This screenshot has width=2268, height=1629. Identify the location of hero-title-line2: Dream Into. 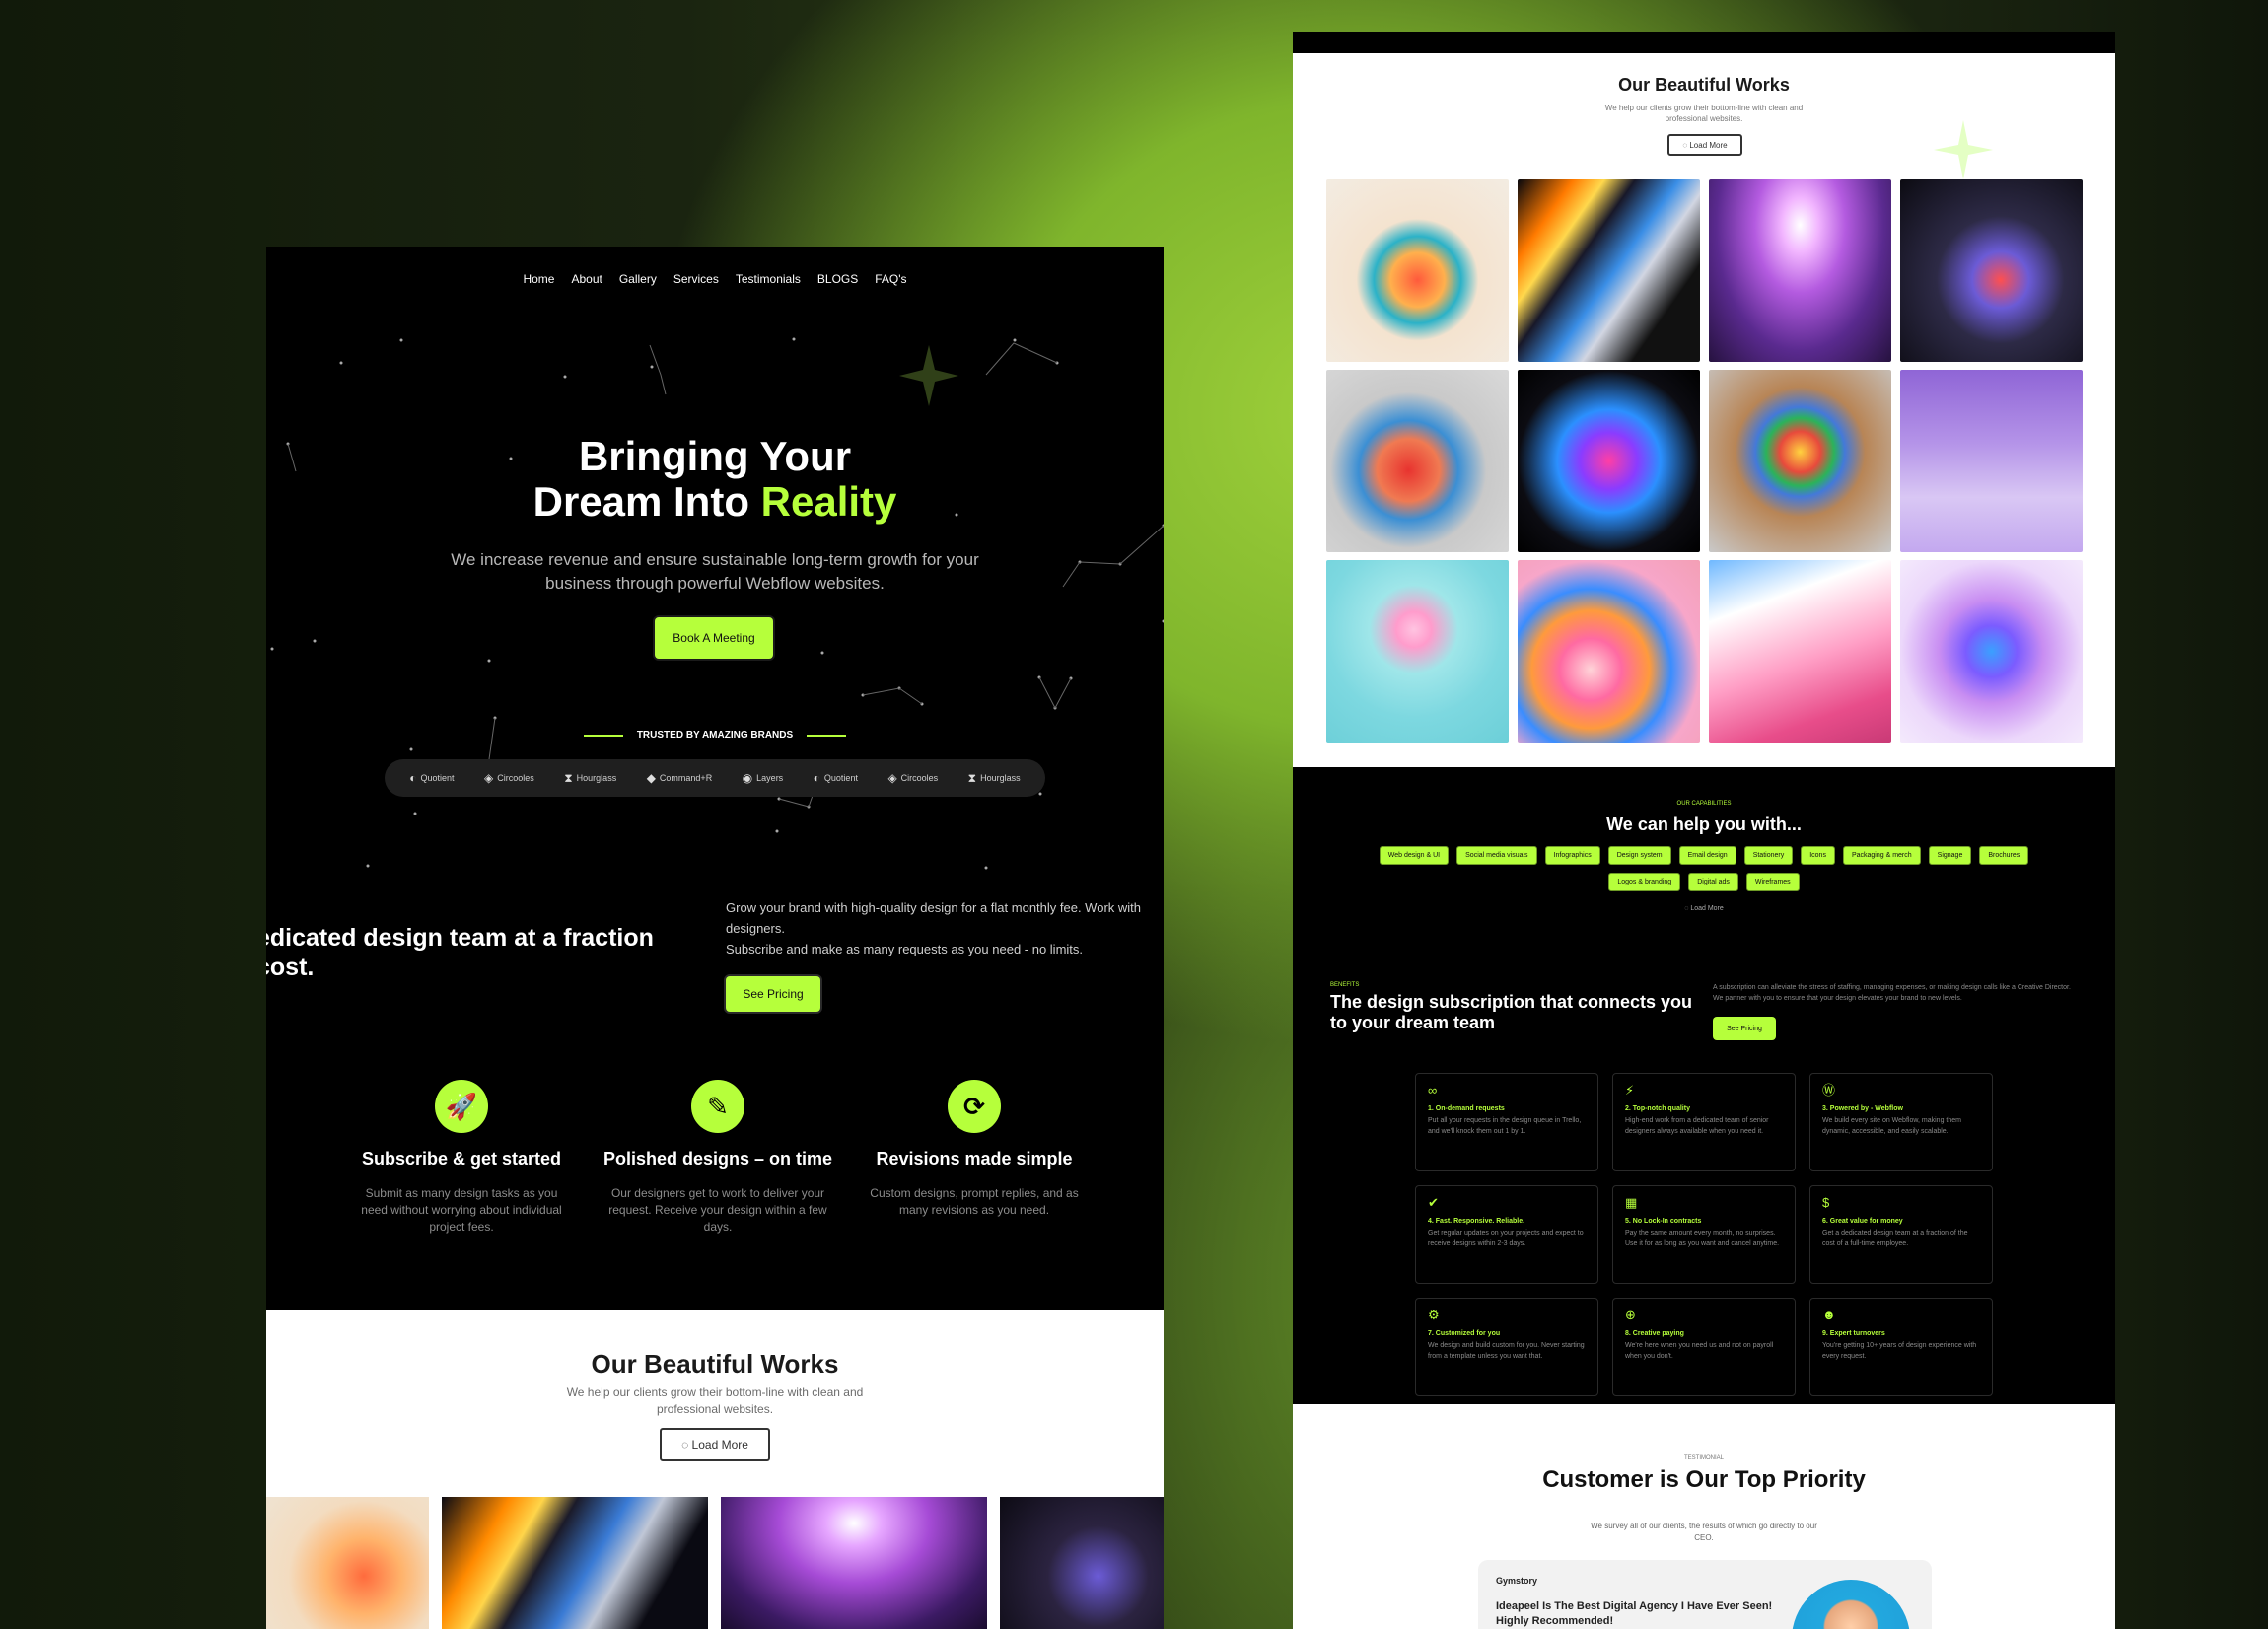
(647, 502).